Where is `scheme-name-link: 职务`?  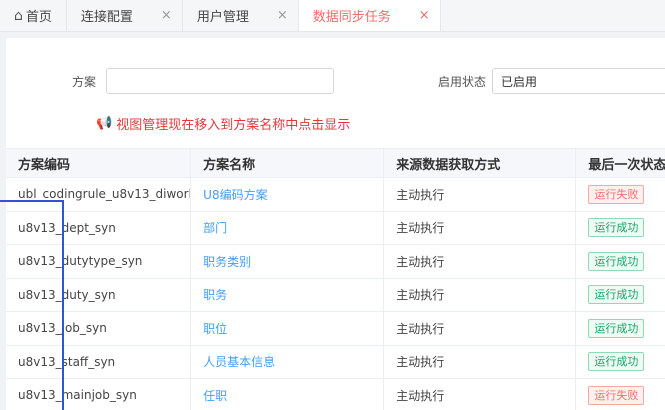
scheme-name-link: 职务 is located at coordinates (215, 294).